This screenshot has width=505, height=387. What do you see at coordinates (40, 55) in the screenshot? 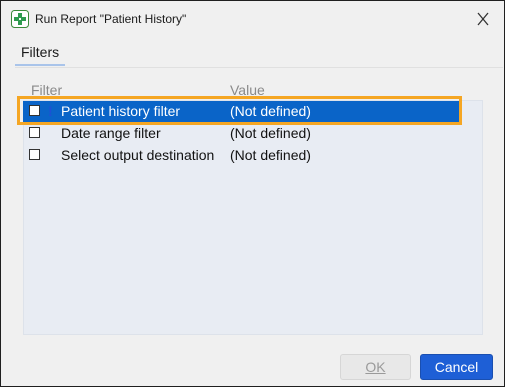
I see `tab-filters: Filters` at bounding box center [40, 55].